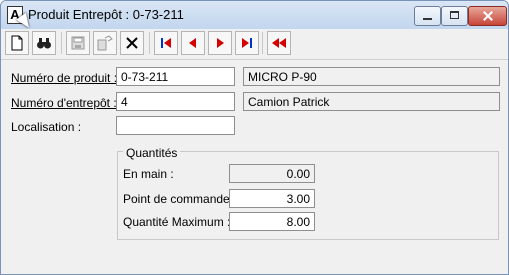 The width and height of the screenshot is (509, 275). Describe the element at coordinates (454, 16) in the screenshot. I see `maximize-button` at that location.